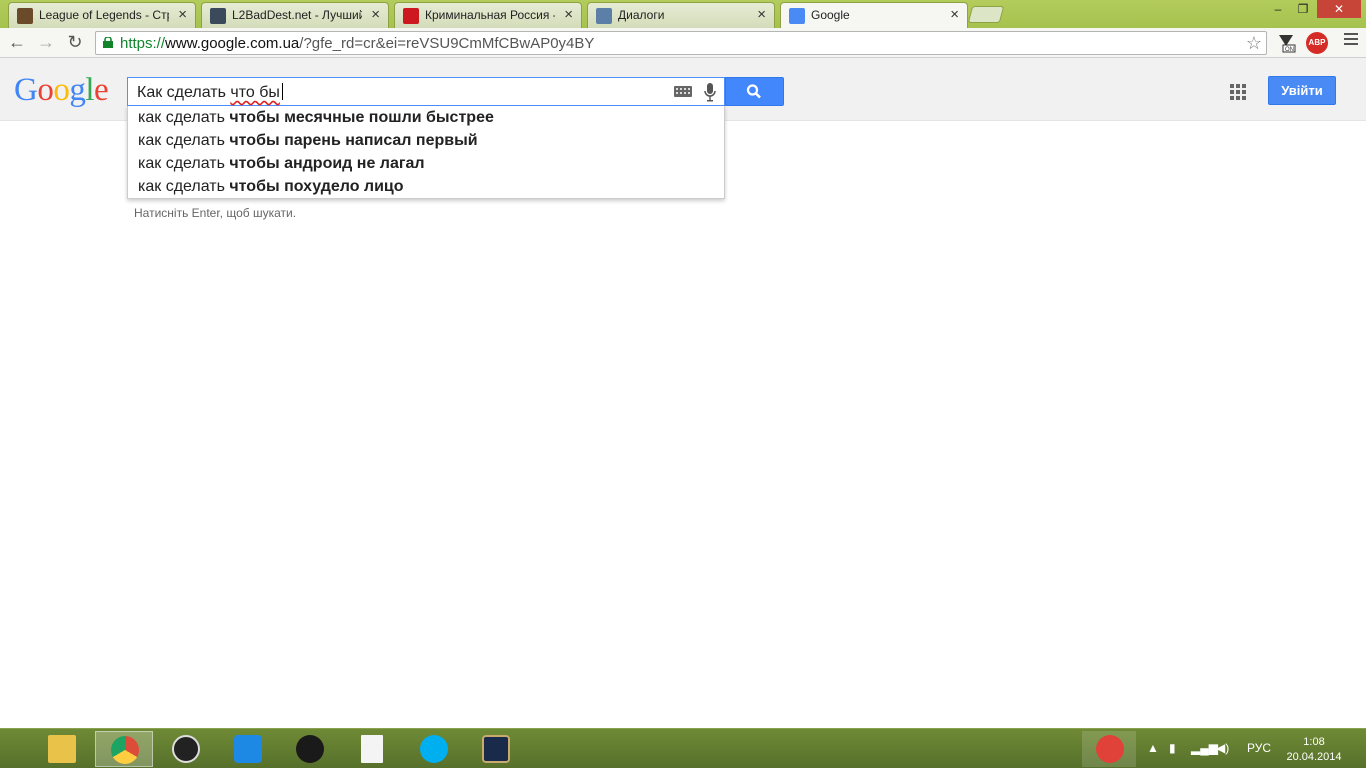 The width and height of the screenshot is (1366, 768). What do you see at coordinates (361, 117) in the screenshot?
I see `suggestion-completion: чтобы месячные пошли быстрее` at bounding box center [361, 117].